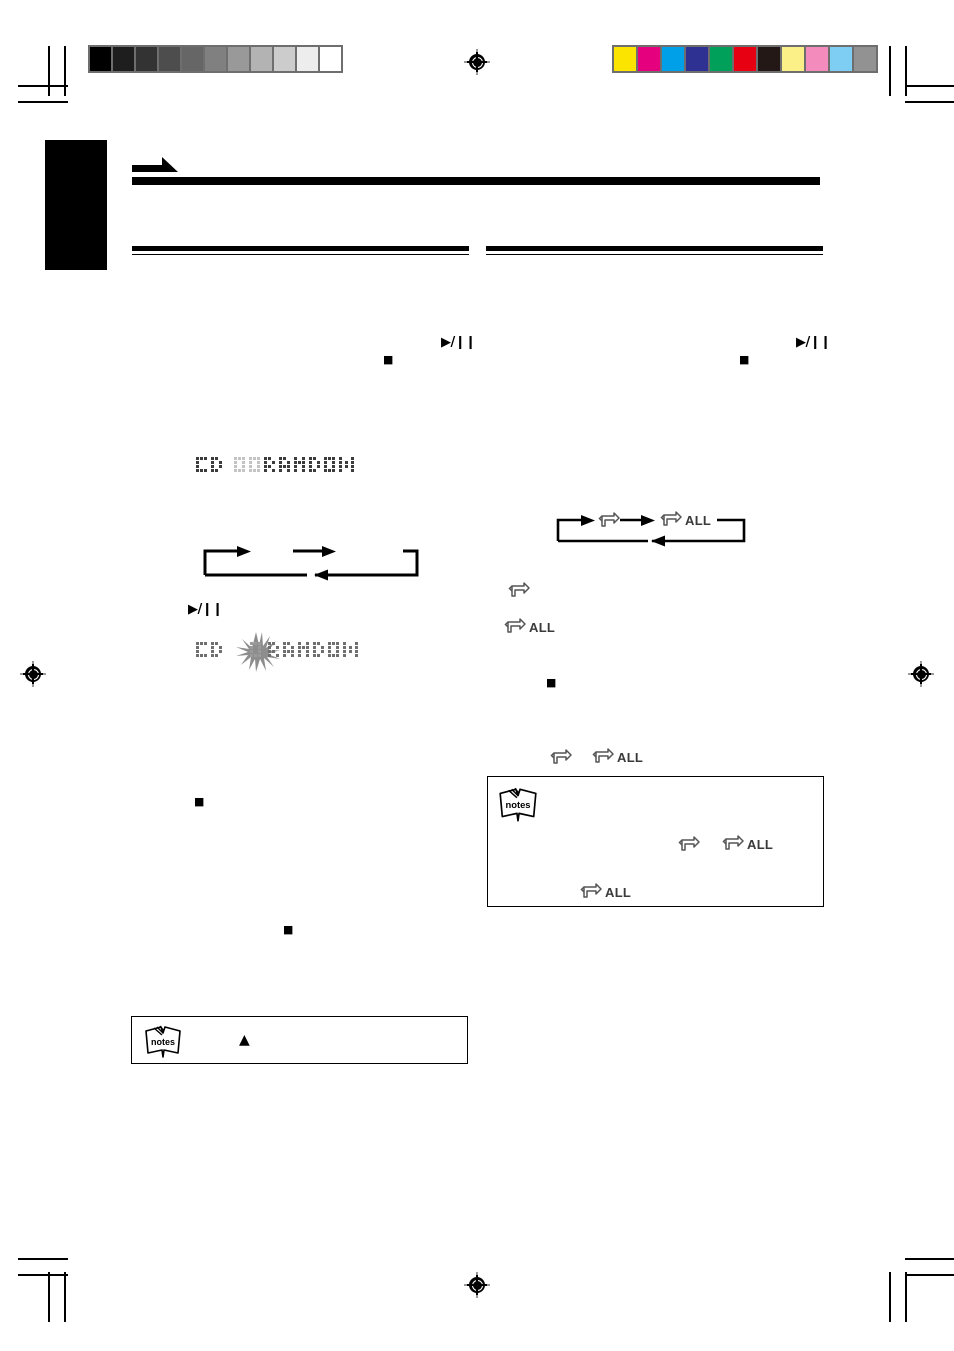 The width and height of the screenshot is (954, 1351). Describe the element at coordinates (561, 758) in the screenshot. I see `inline-repeat-one-icon` at that location.